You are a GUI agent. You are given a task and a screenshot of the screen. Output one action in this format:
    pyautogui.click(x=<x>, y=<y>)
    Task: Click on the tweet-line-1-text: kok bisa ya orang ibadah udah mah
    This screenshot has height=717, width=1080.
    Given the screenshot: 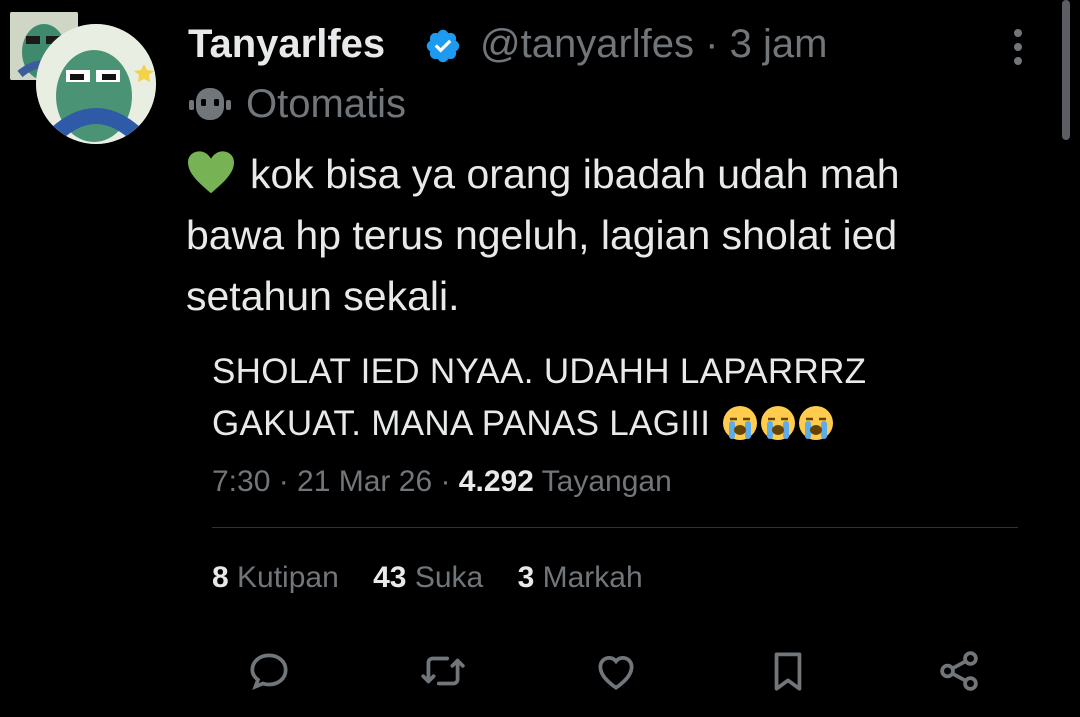 What is the action you would take?
    pyautogui.click(x=575, y=174)
    